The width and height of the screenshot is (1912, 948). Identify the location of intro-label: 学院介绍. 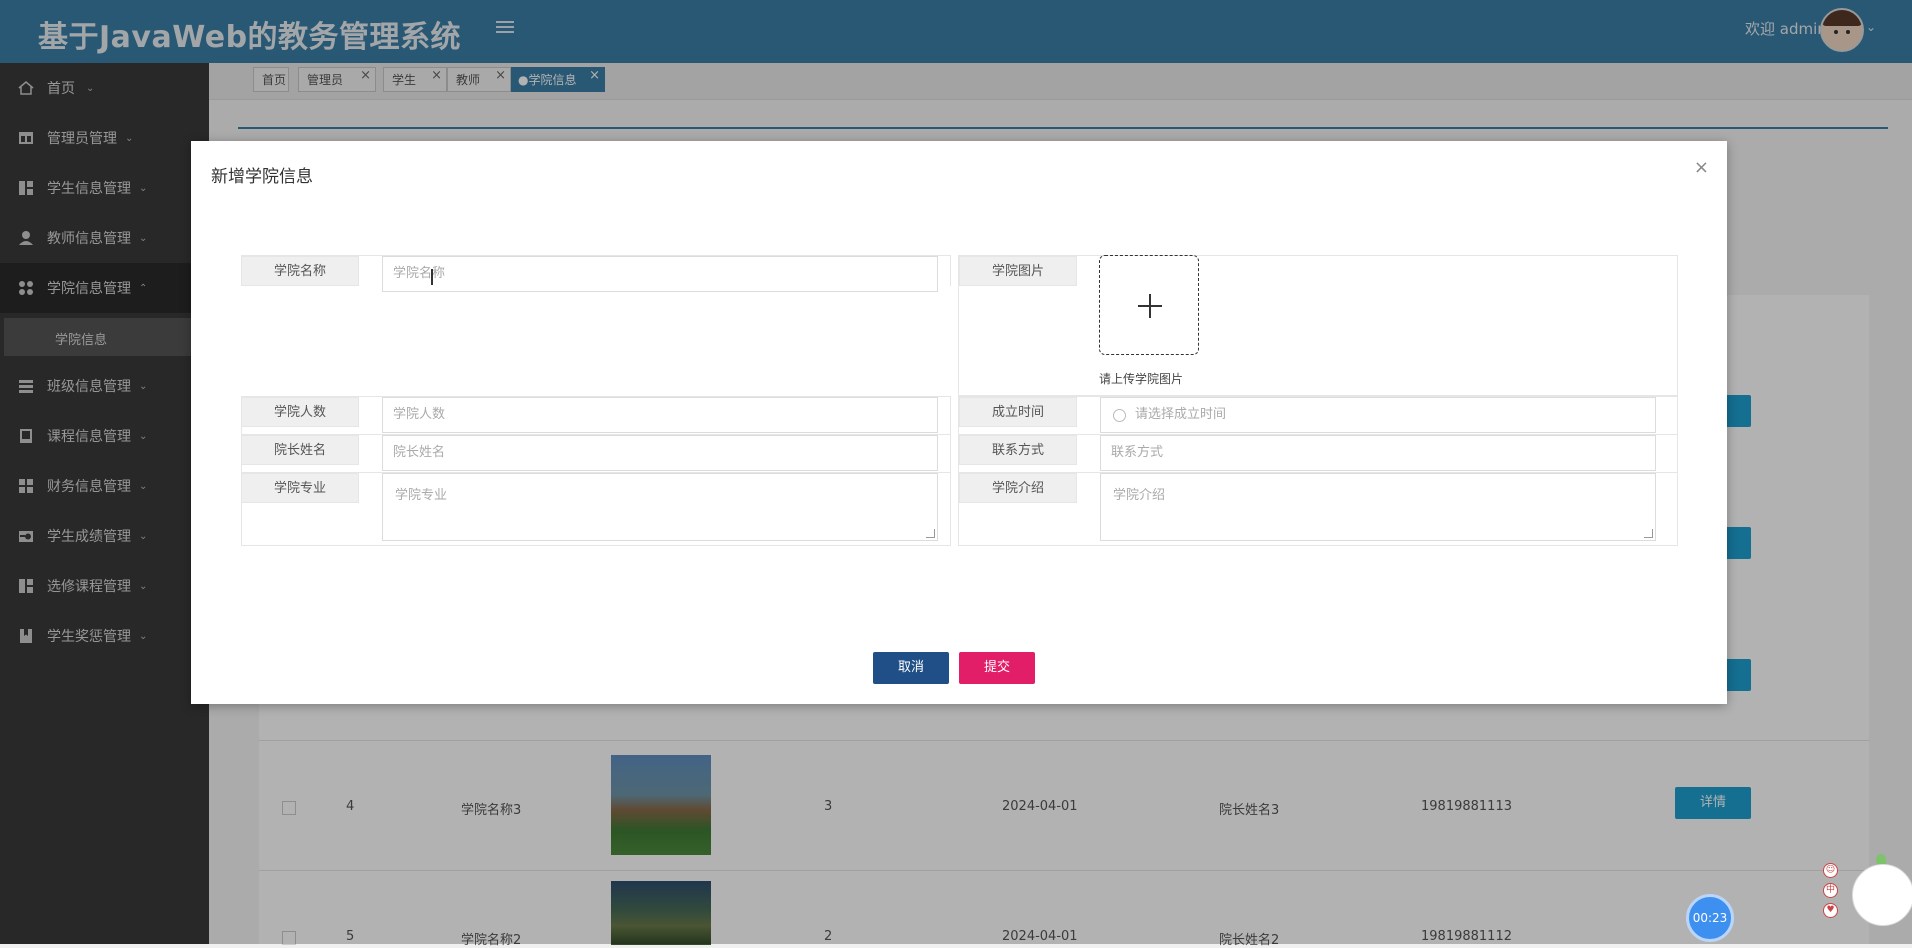
(1018, 488).